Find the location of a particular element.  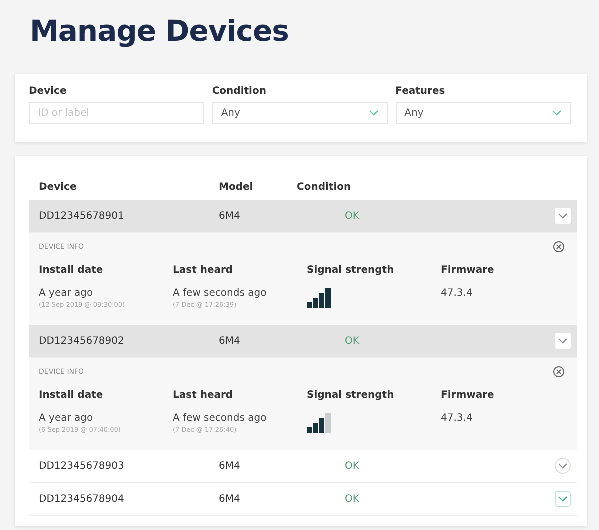

filter-label: Device is located at coordinates (48, 91).